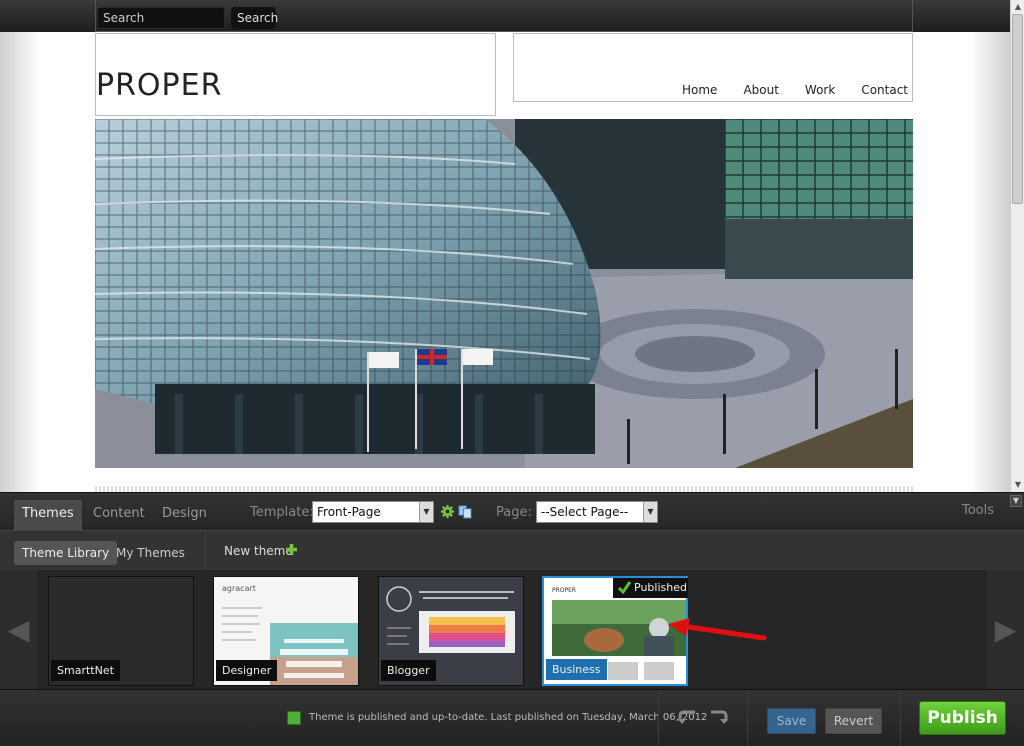  I want to click on publish-button: Publish, so click(962, 718).